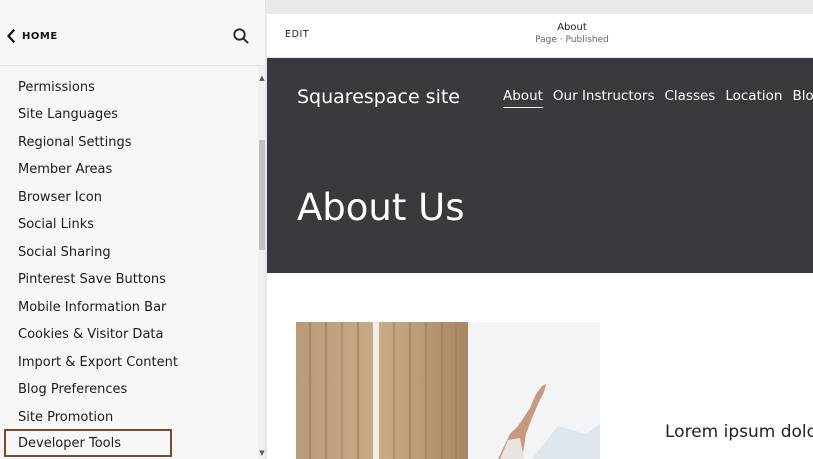  Describe the element at coordinates (11, 36) in the screenshot. I see `chevron-left-icon` at that location.